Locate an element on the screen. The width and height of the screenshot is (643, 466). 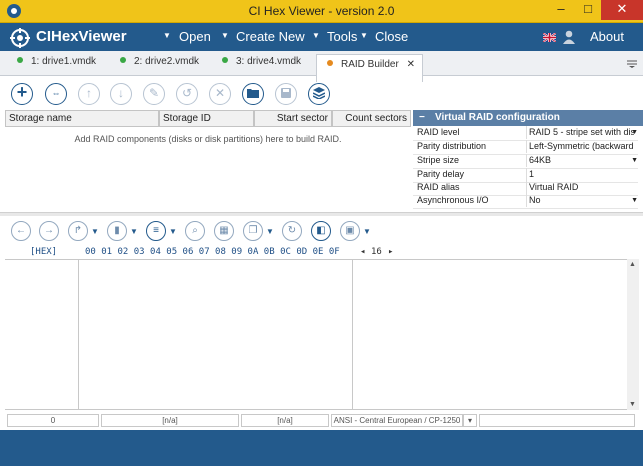
copy-icon: ❐ is located at coordinates (253, 231).